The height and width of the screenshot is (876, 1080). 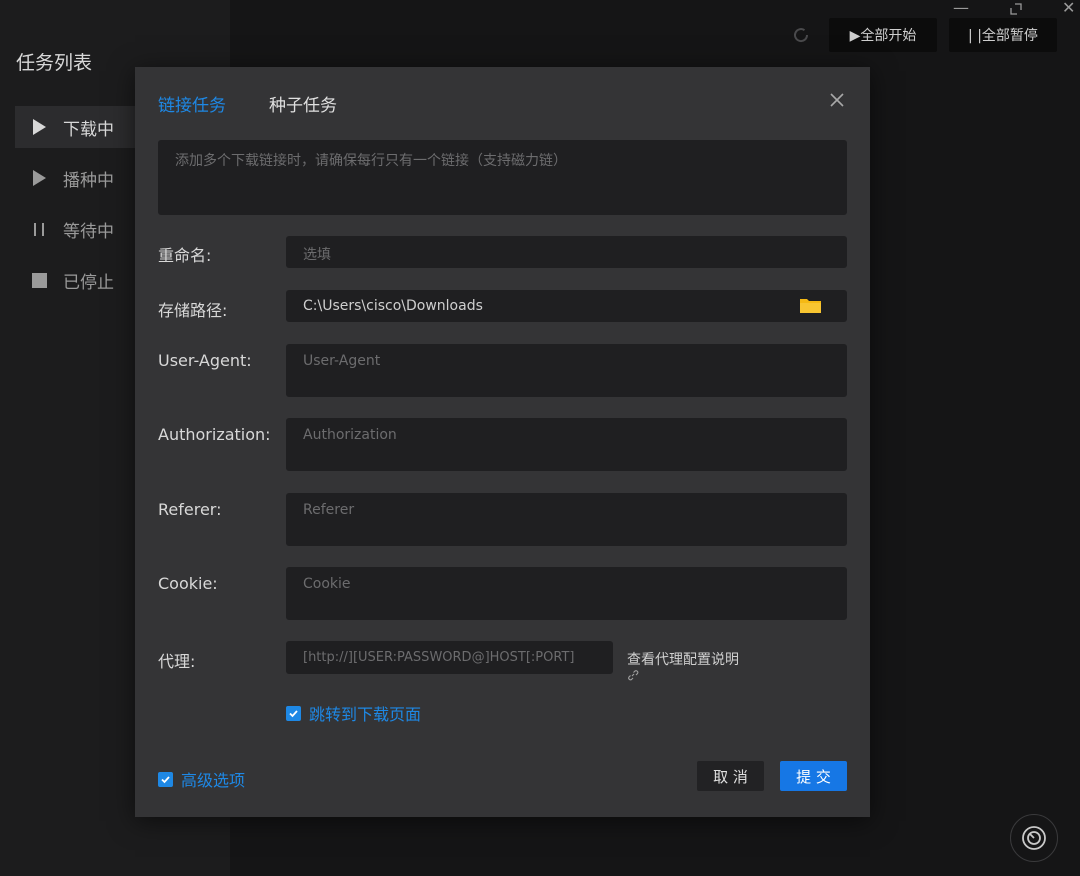 What do you see at coordinates (303, 103) in the screenshot?
I see `tab-torrent-task: 种子任务` at bounding box center [303, 103].